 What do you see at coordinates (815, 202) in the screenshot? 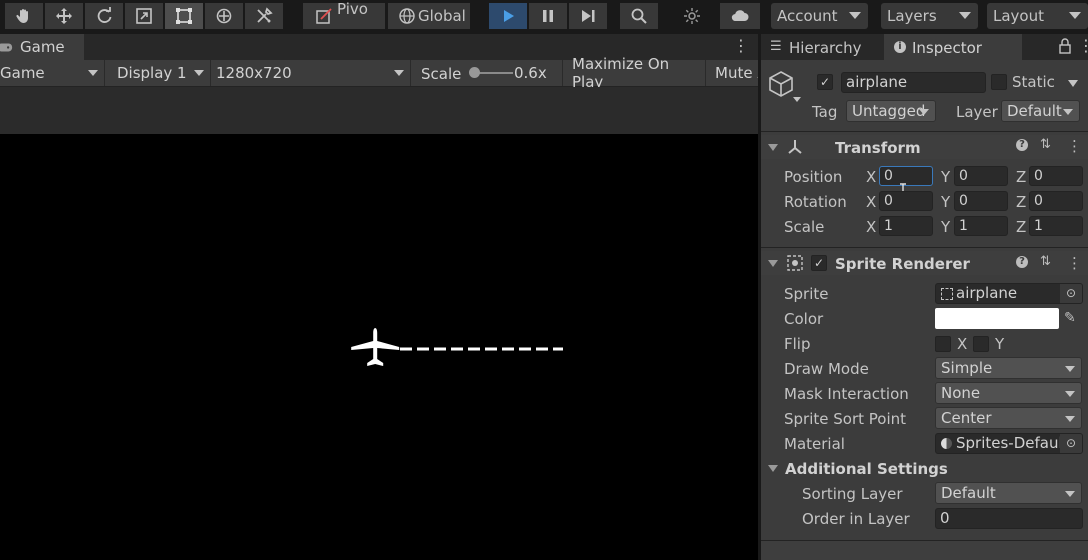
I see `rotation-label: Rotation` at bounding box center [815, 202].